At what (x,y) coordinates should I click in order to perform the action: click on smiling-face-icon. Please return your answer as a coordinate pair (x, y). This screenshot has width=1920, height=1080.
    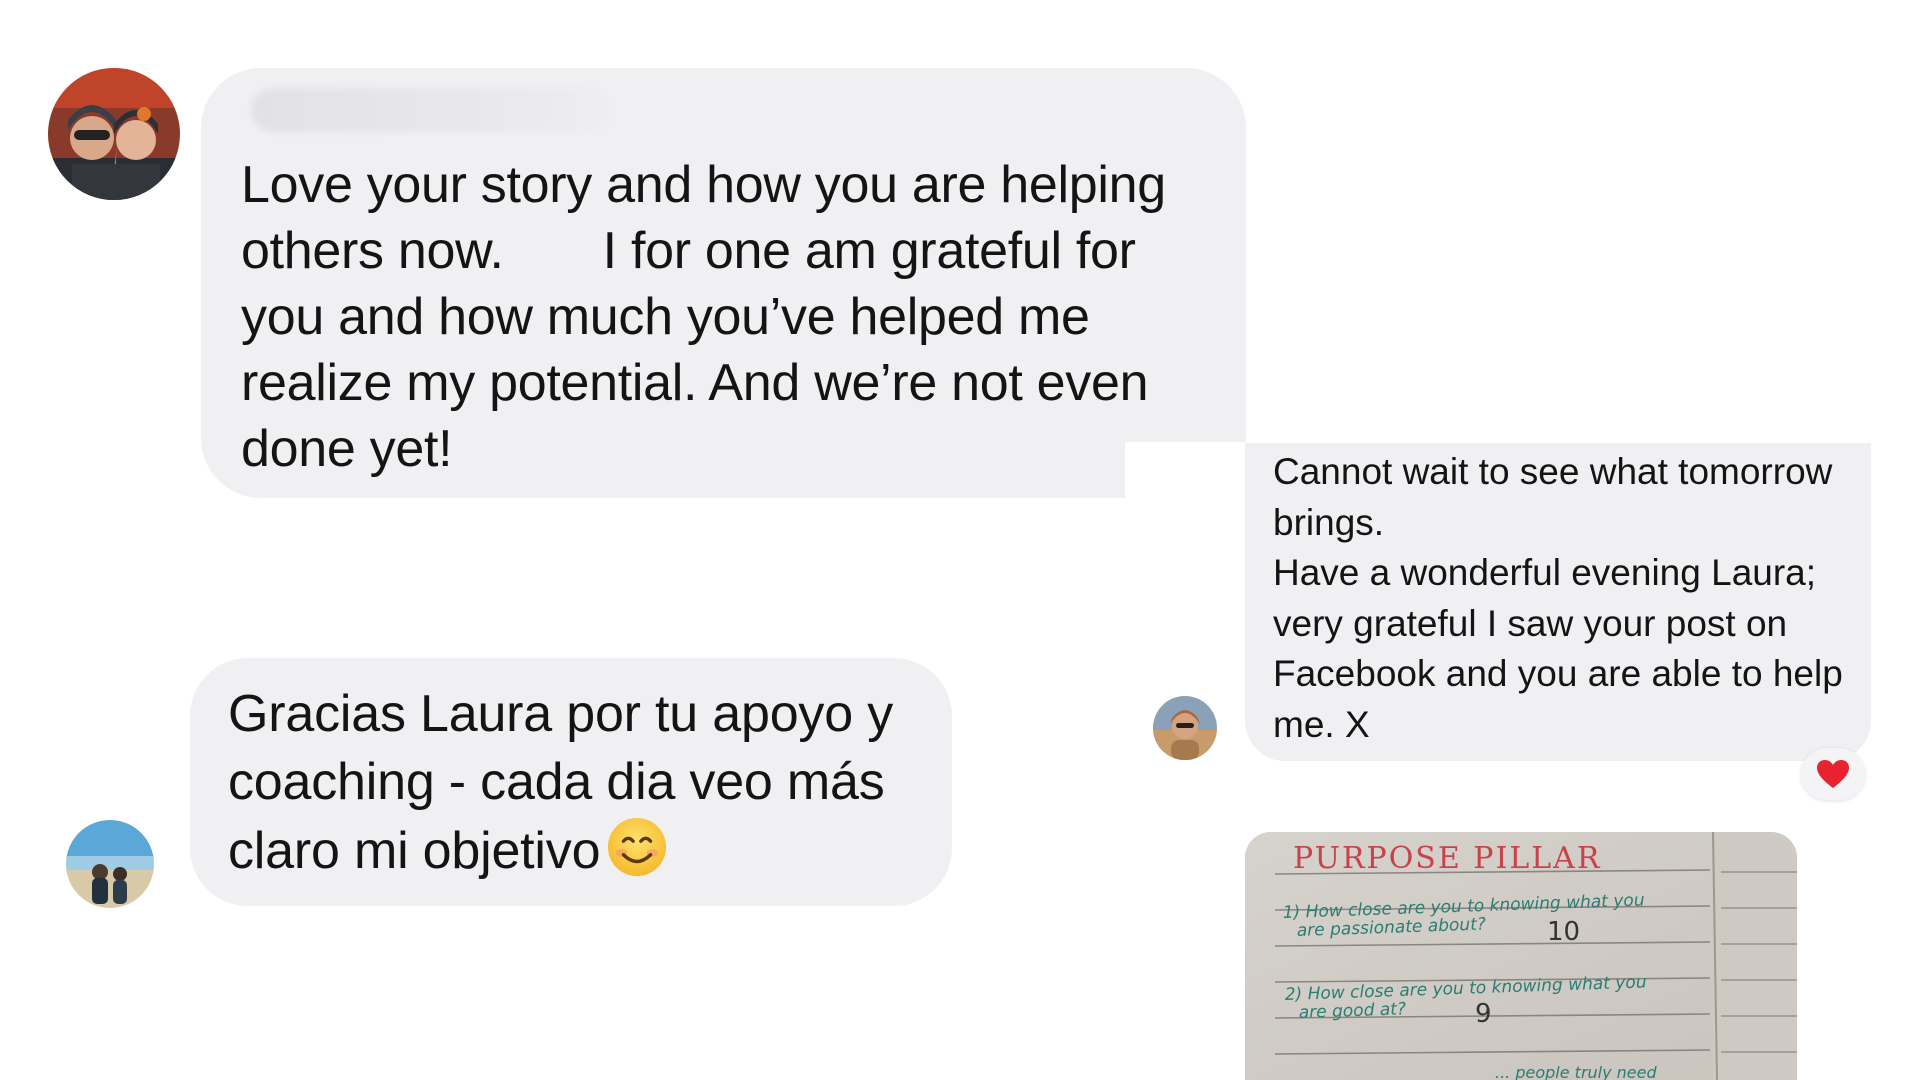
    Looking at the image, I should click on (637, 847).